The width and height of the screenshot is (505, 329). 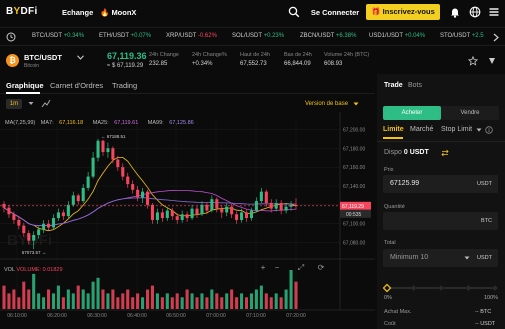 I want to click on zoom-in-icon: +, so click(x=263, y=267).